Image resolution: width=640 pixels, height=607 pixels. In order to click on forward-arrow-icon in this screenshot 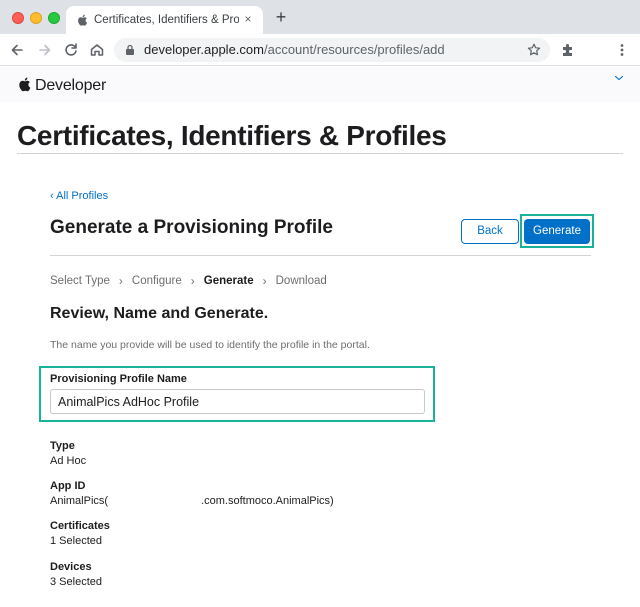, I will do `click(45, 50)`.